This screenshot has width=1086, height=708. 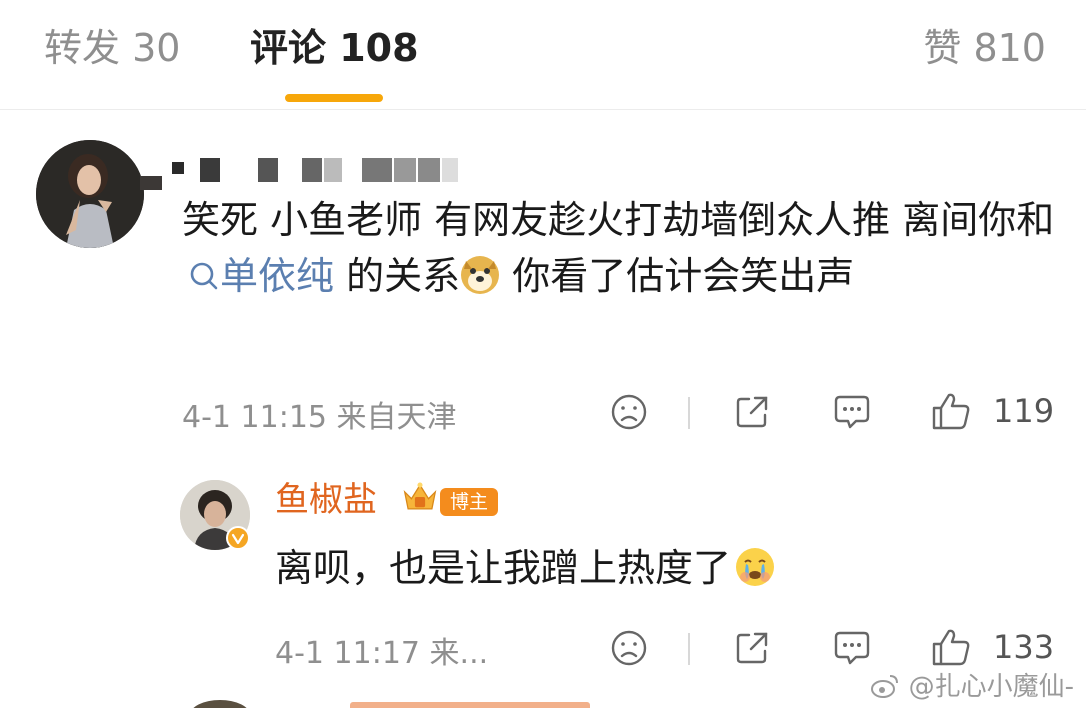 I want to click on comment-meta: 4-1 11:15 来自天津, so click(x=319, y=414).